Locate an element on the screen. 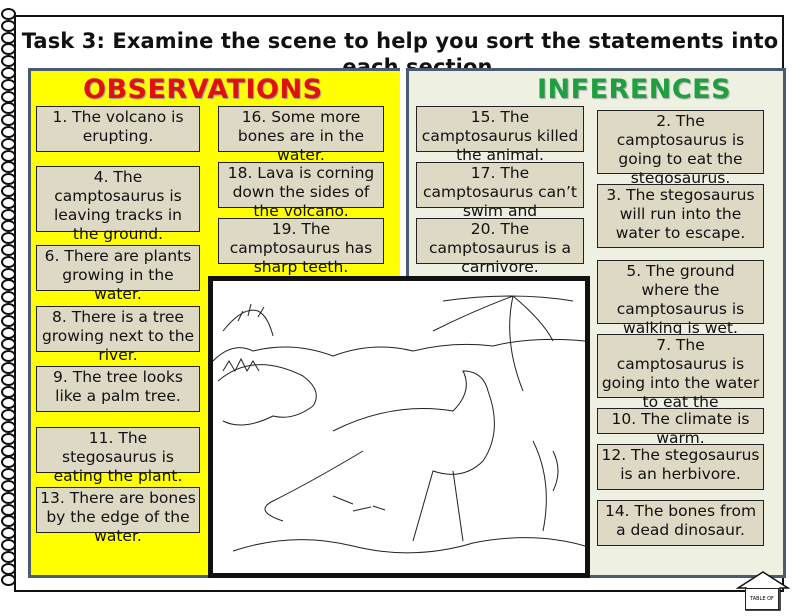 This screenshot has height=616, width=792. statement-card-16: 16. Some more bones are in the water. is located at coordinates (301, 135).